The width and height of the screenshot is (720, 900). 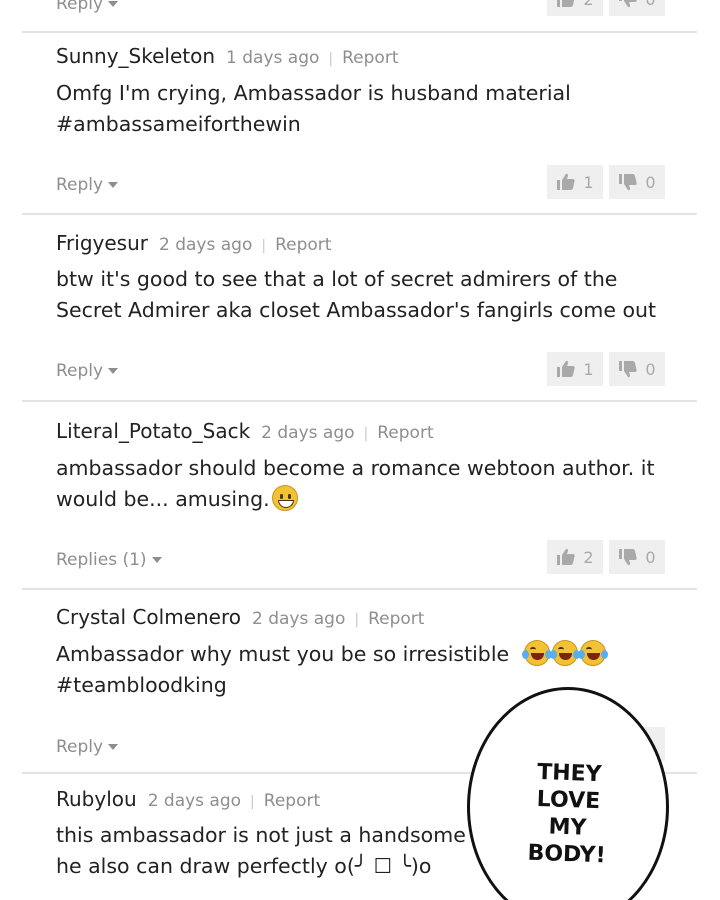 What do you see at coordinates (567, 854) in the screenshot?
I see `bubble-line: BODY!` at bounding box center [567, 854].